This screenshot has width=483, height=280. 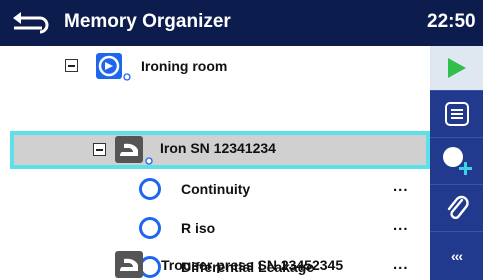 I want to click on more-icon: ‹‹‹, so click(x=457, y=256).